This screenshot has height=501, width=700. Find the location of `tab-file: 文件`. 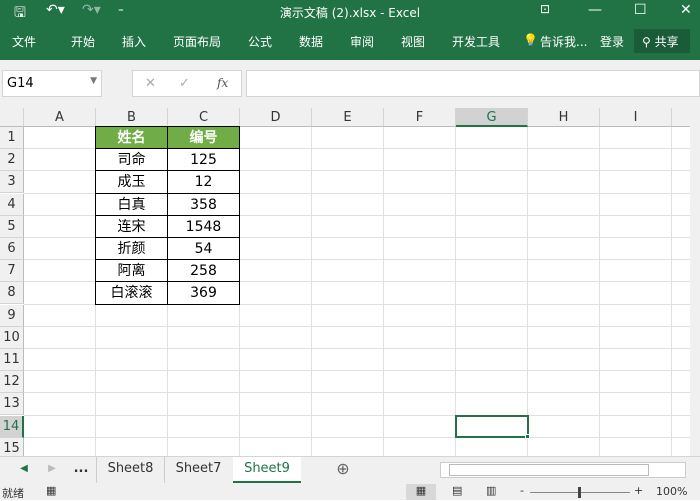

tab-file: 文件 is located at coordinates (24, 41).